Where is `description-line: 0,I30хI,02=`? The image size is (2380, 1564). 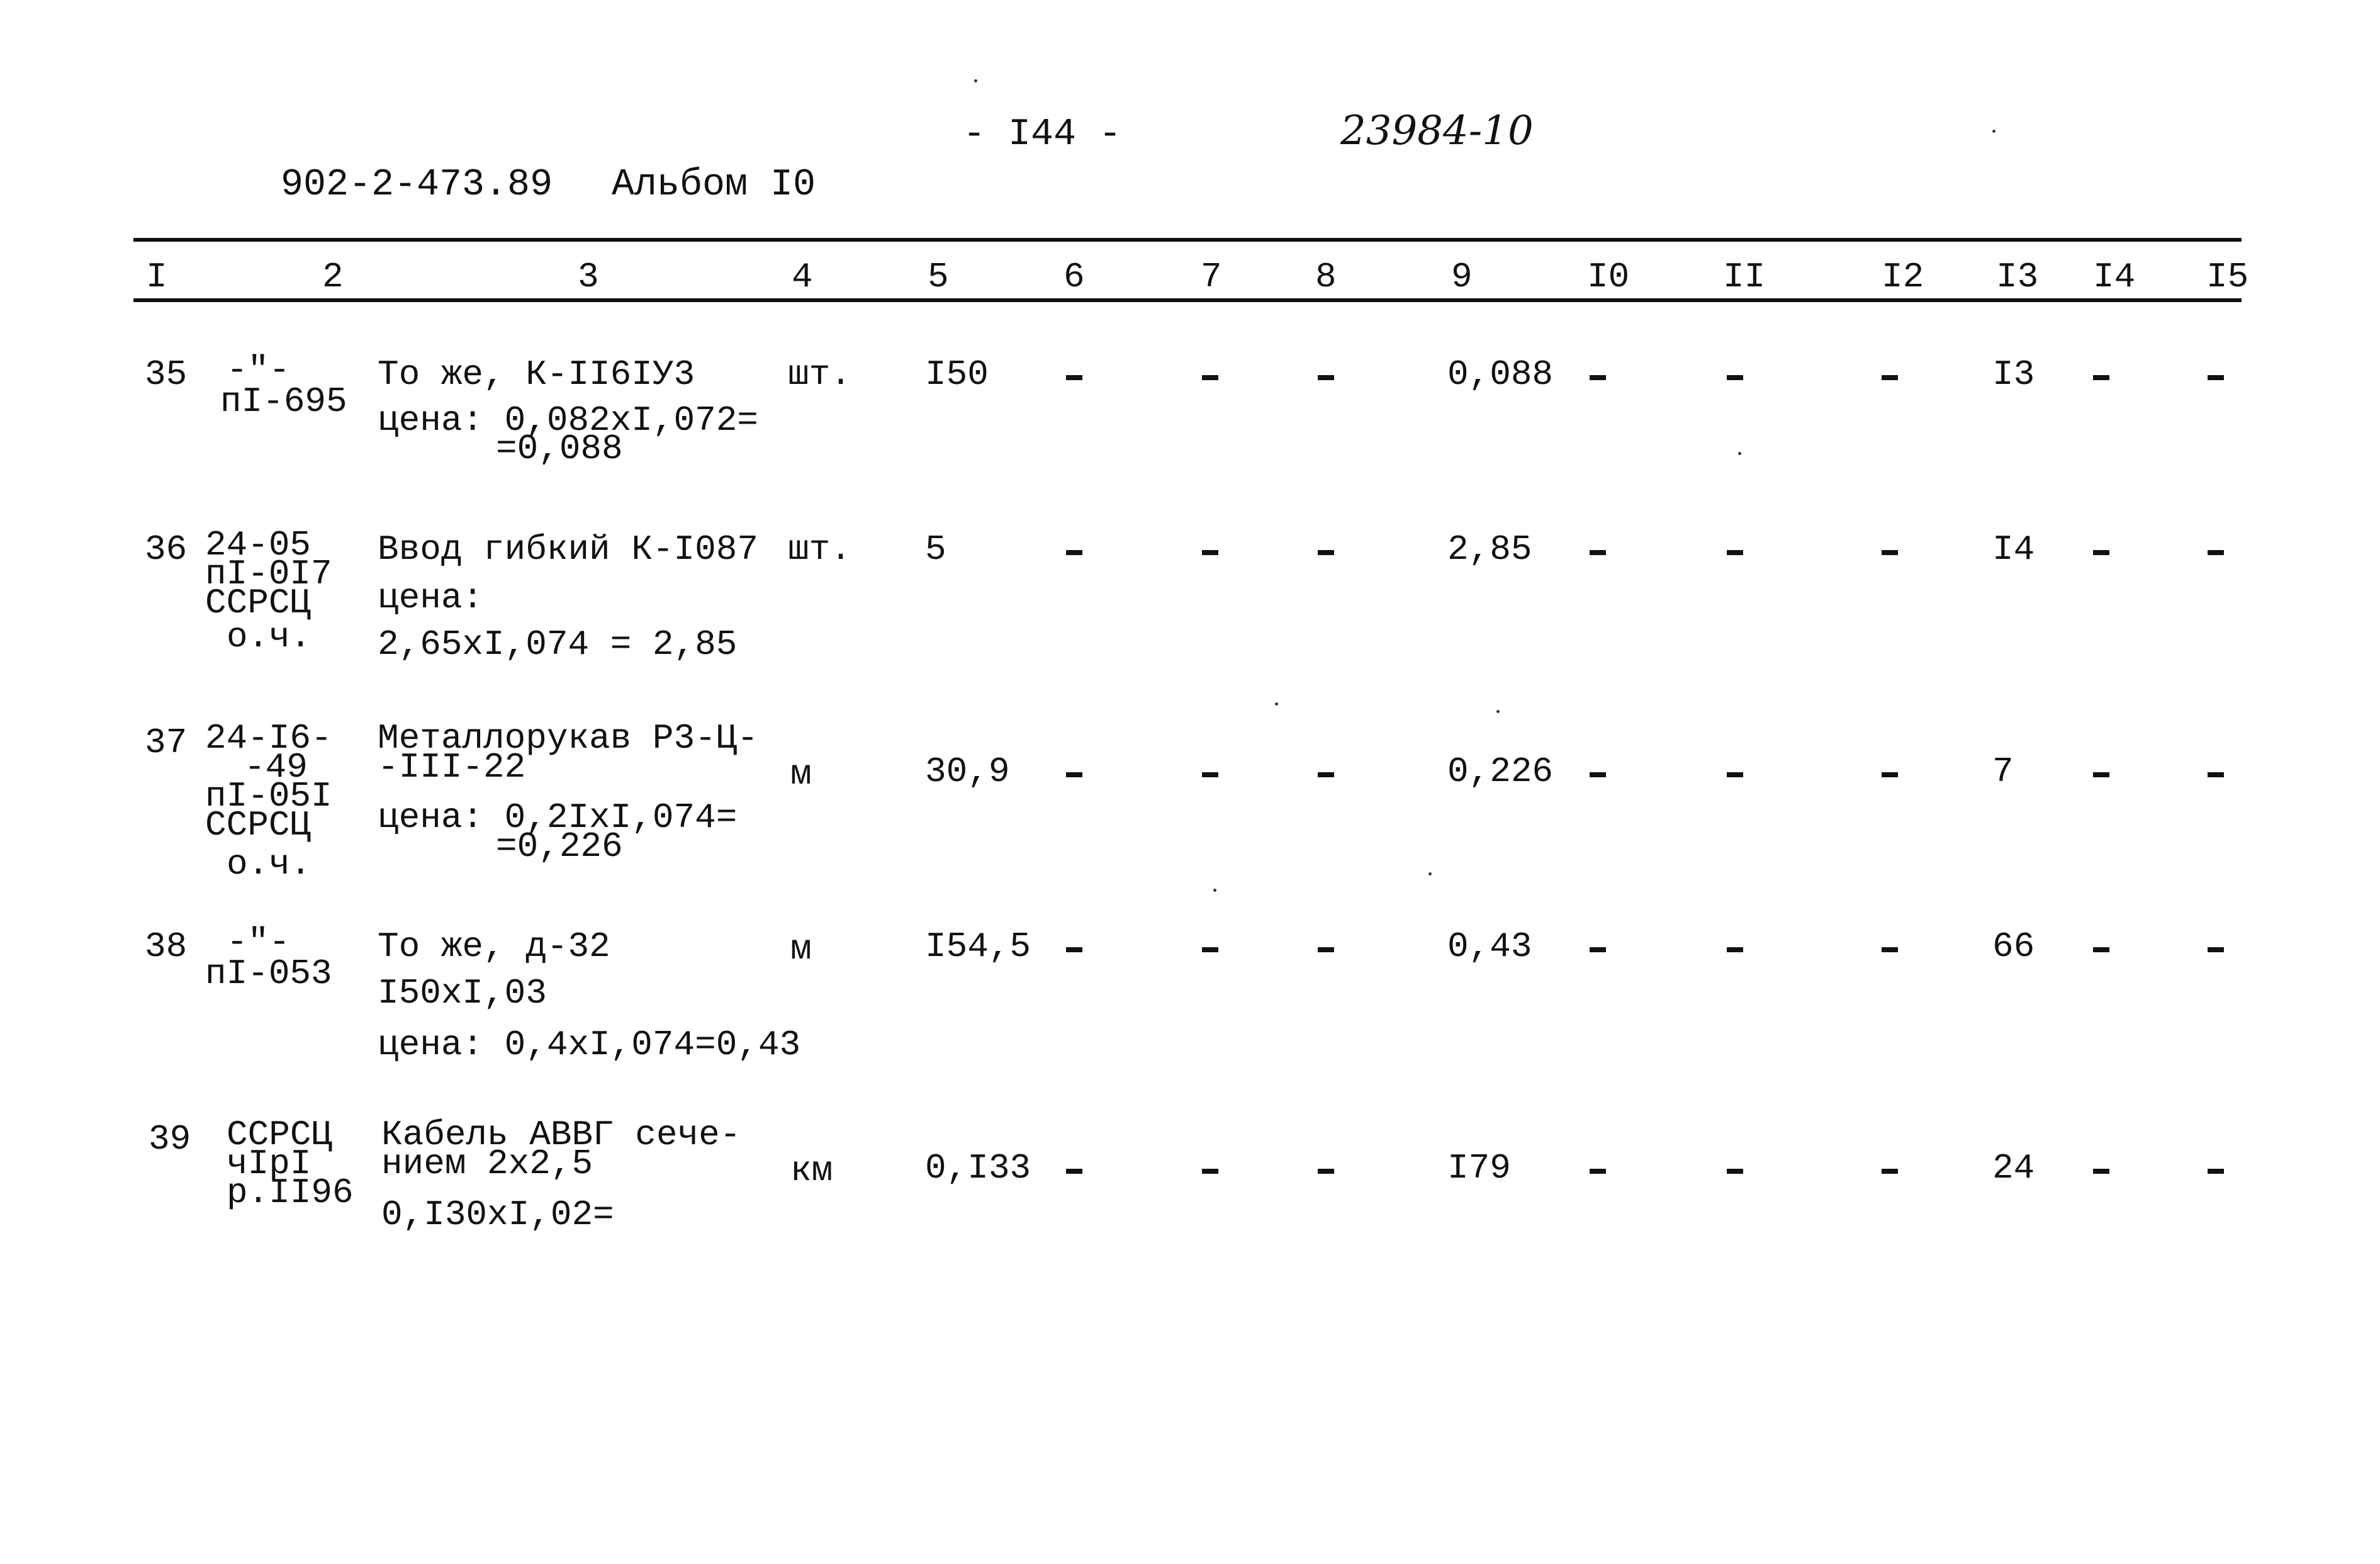
description-line: 0,I30хI,02= is located at coordinates (497, 1215).